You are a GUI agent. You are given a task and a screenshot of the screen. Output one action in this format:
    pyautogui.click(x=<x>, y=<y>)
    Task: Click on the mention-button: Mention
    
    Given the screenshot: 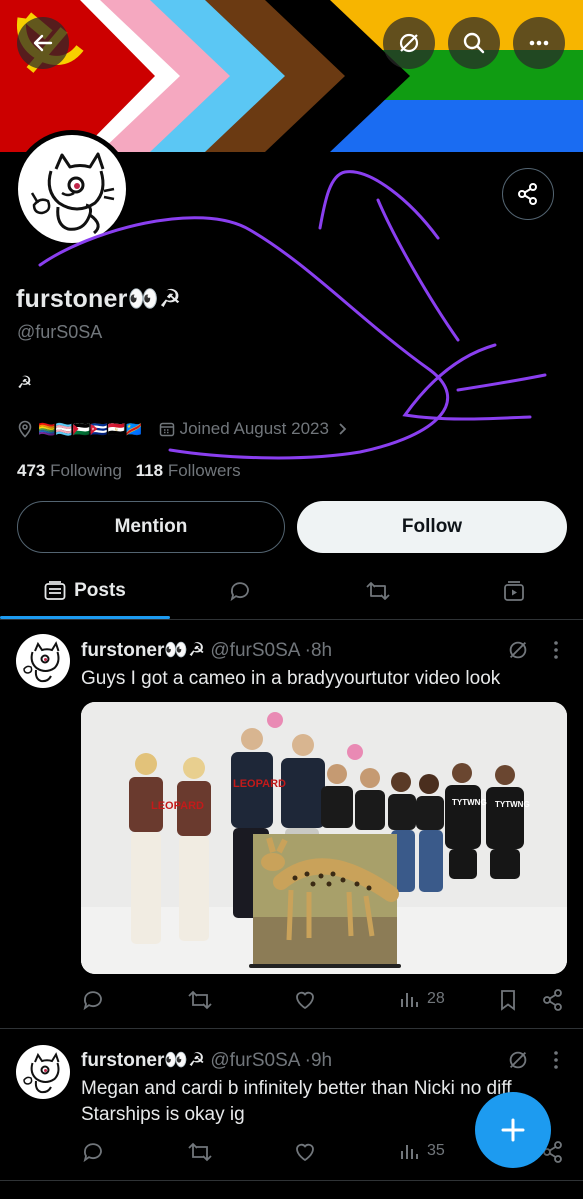 What is the action you would take?
    pyautogui.click(x=151, y=527)
    